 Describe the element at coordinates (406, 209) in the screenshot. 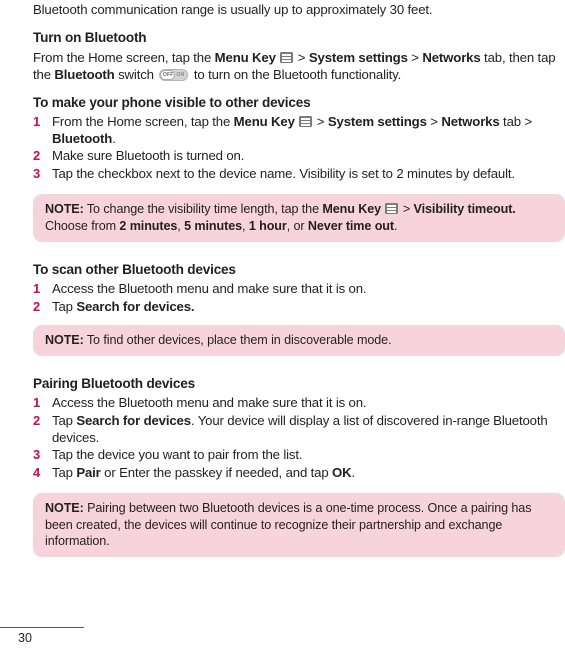

I see `note-seg: >` at that location.